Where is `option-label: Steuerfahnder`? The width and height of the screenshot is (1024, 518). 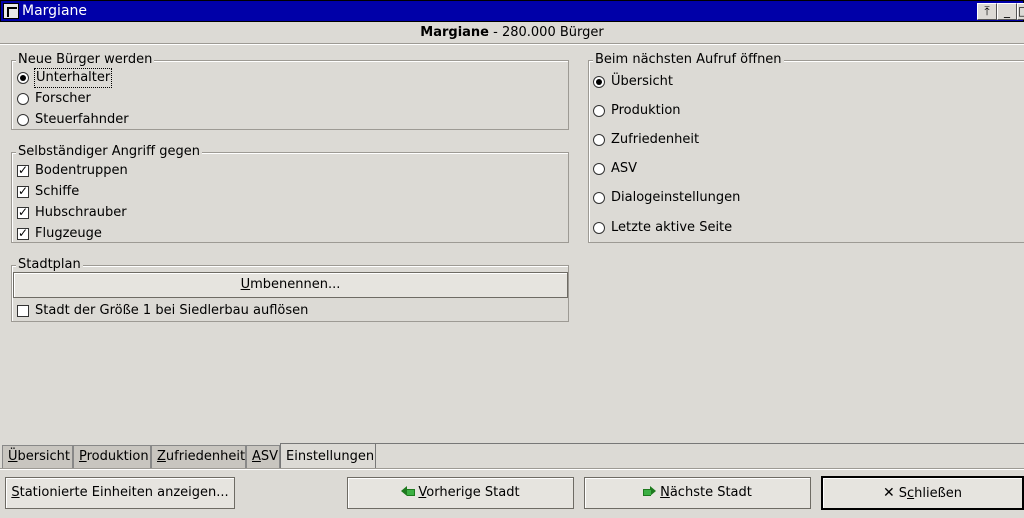 option-label: Steuerfahnder is located at coordinates (82, 119).